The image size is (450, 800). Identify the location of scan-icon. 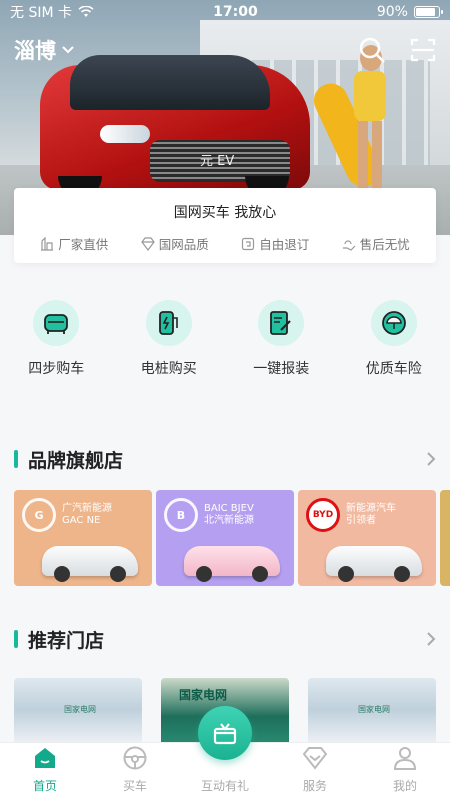
(423, 50).